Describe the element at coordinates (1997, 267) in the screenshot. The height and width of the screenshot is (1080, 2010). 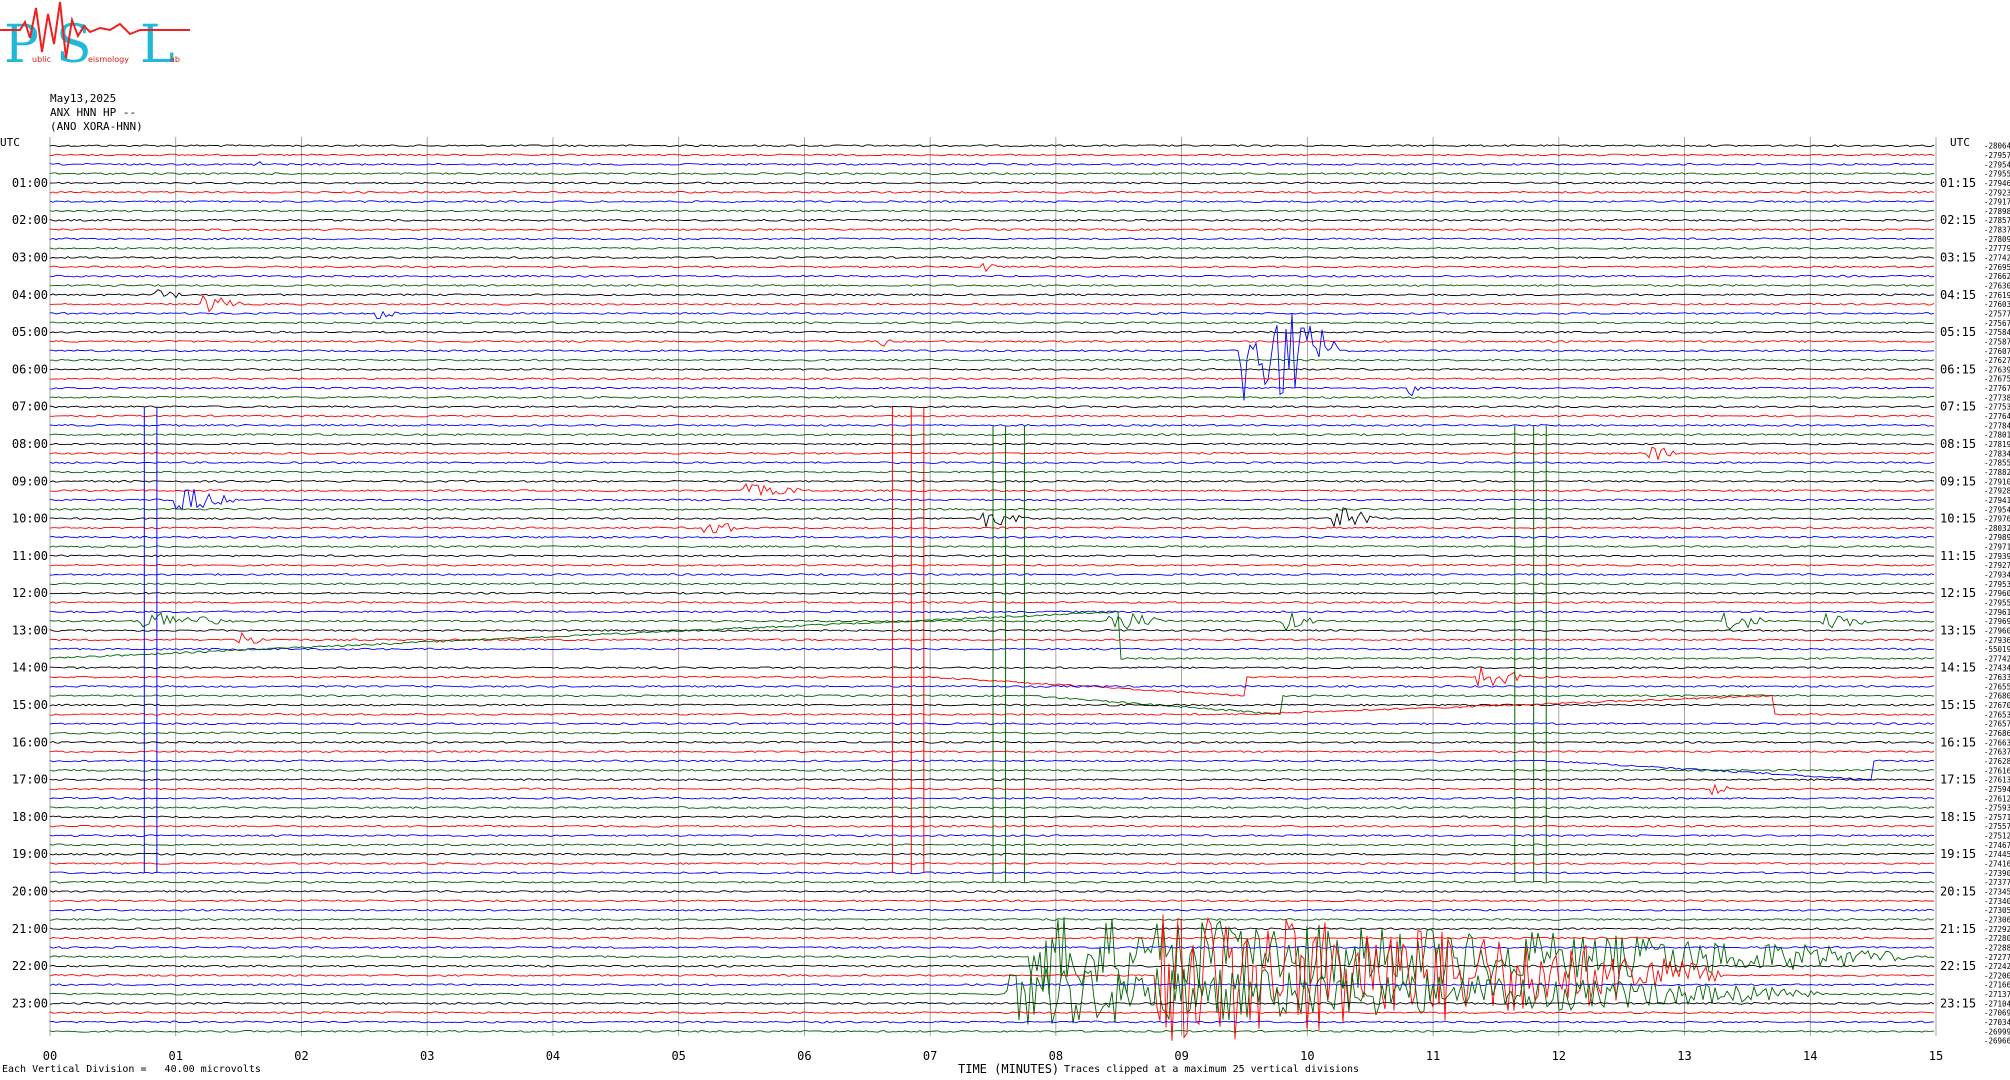
I see `trace-offset-label: -27695` at that location.